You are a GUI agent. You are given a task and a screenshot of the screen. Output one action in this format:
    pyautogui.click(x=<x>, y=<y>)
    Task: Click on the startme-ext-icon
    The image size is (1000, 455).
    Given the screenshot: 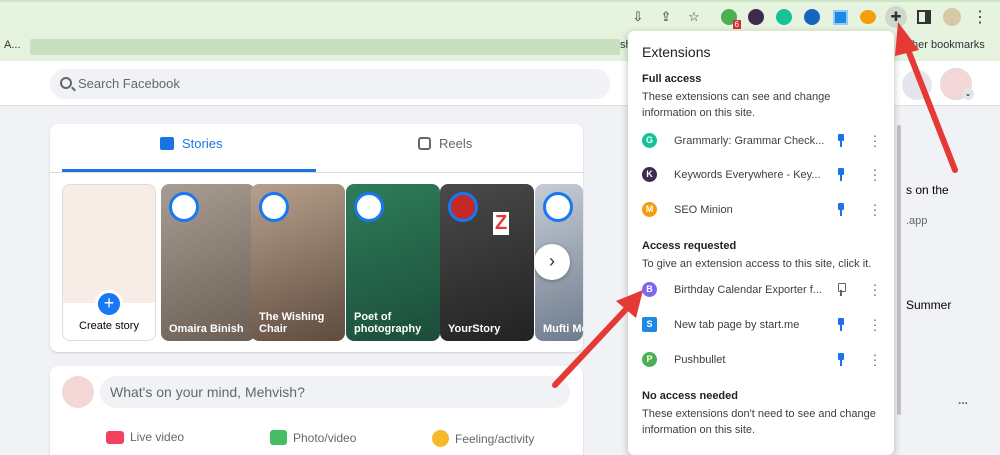 What is the action you would take?
    pyautogui.click(x=840, y=17)
    